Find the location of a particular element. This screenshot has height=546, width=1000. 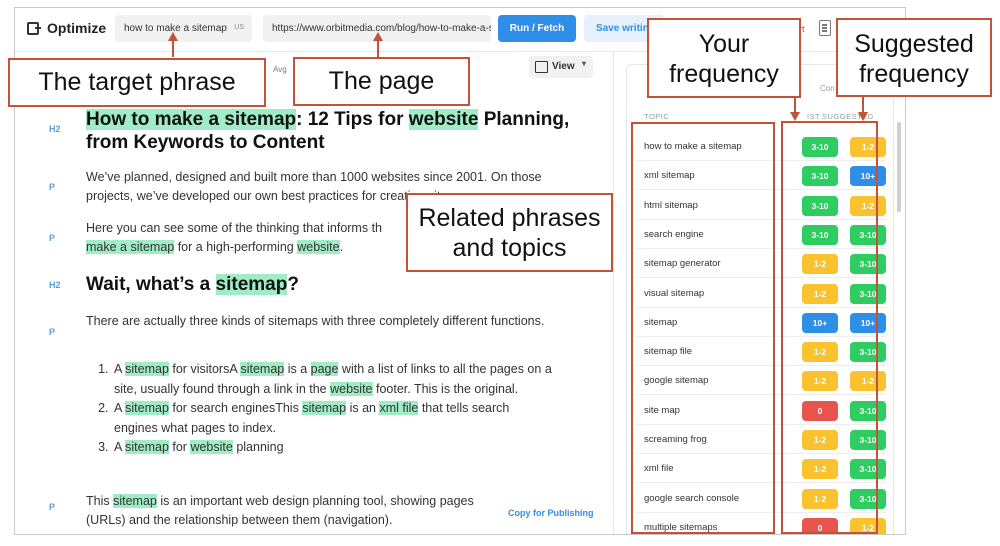

frequency-outline is located at coordinates (829, 327).